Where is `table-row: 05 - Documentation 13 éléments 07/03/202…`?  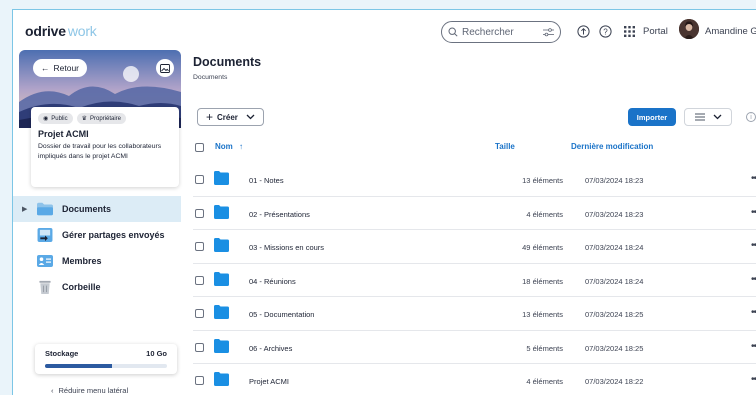 table-row: 05 - Documentation 13 éléments 07/03/202… is located at coordinates (474, 314).